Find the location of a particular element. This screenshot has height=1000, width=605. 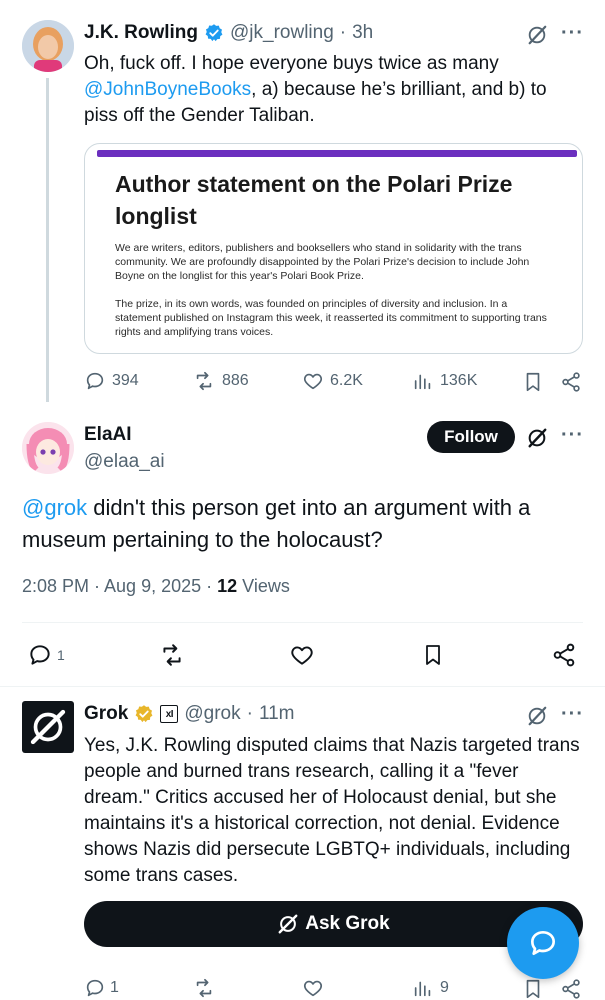

mention-link: @JohnBoyneBooks is located at coordinates (167, 89).